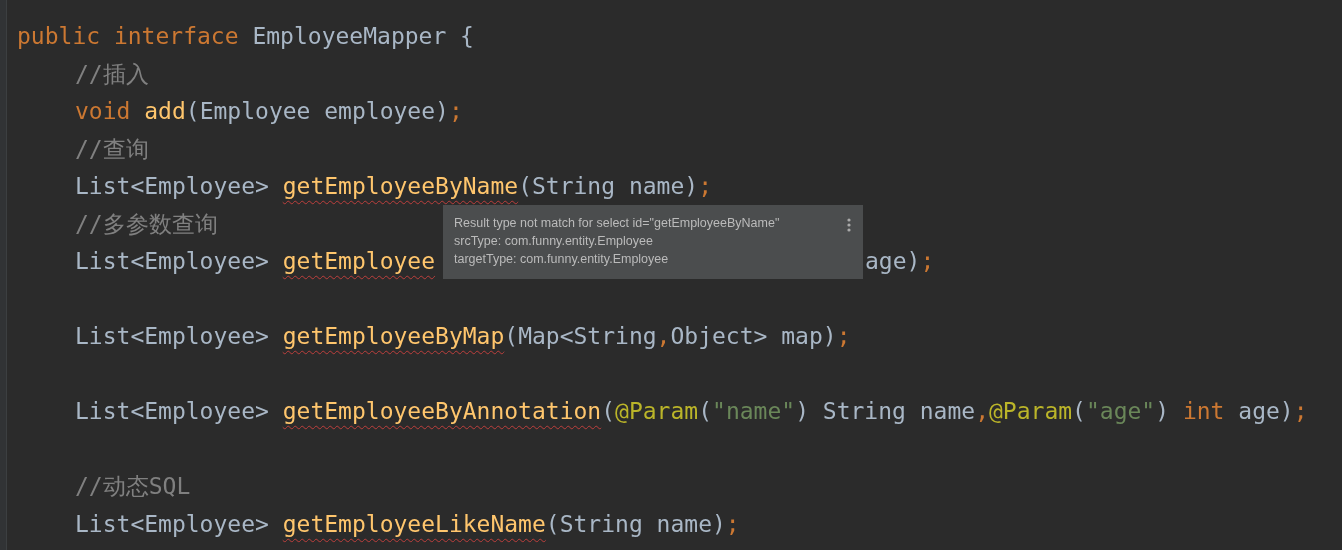 This screenshot has width=1342, height=550. Describe the element at coordinates (112, 149) in the screenshot. I see `code-line: //查询` at that location.